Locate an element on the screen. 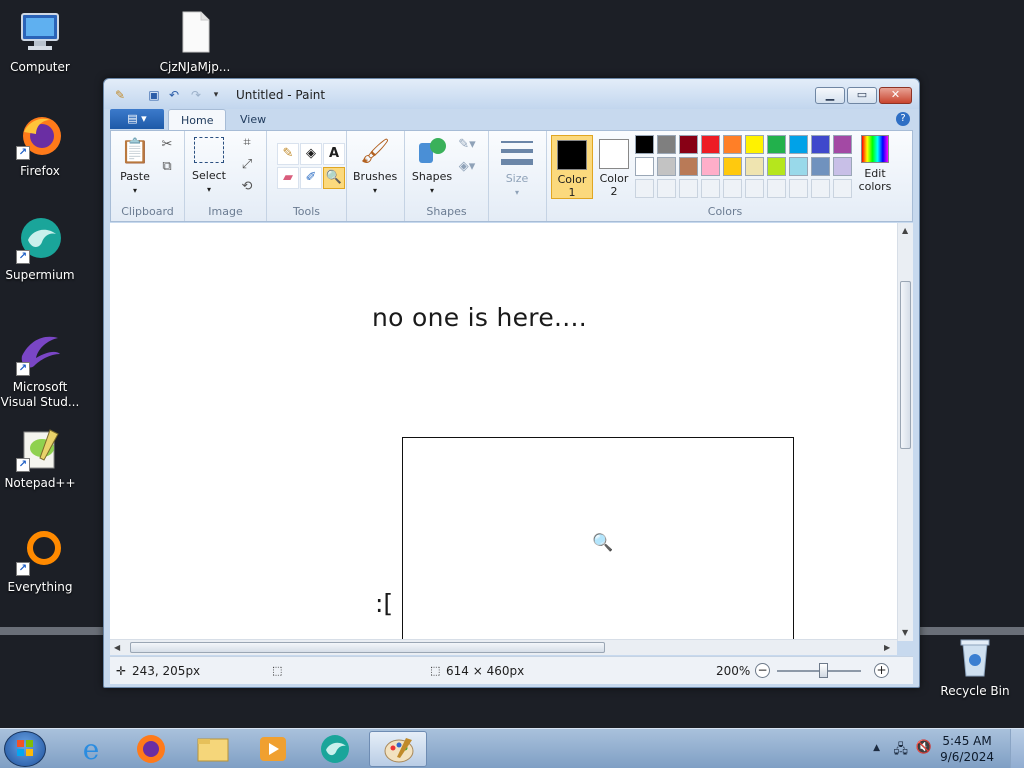 The width and height of the screenshot is (1024, 768). shapes-button: Shapes ▾ is located at coordinates (432, 166).